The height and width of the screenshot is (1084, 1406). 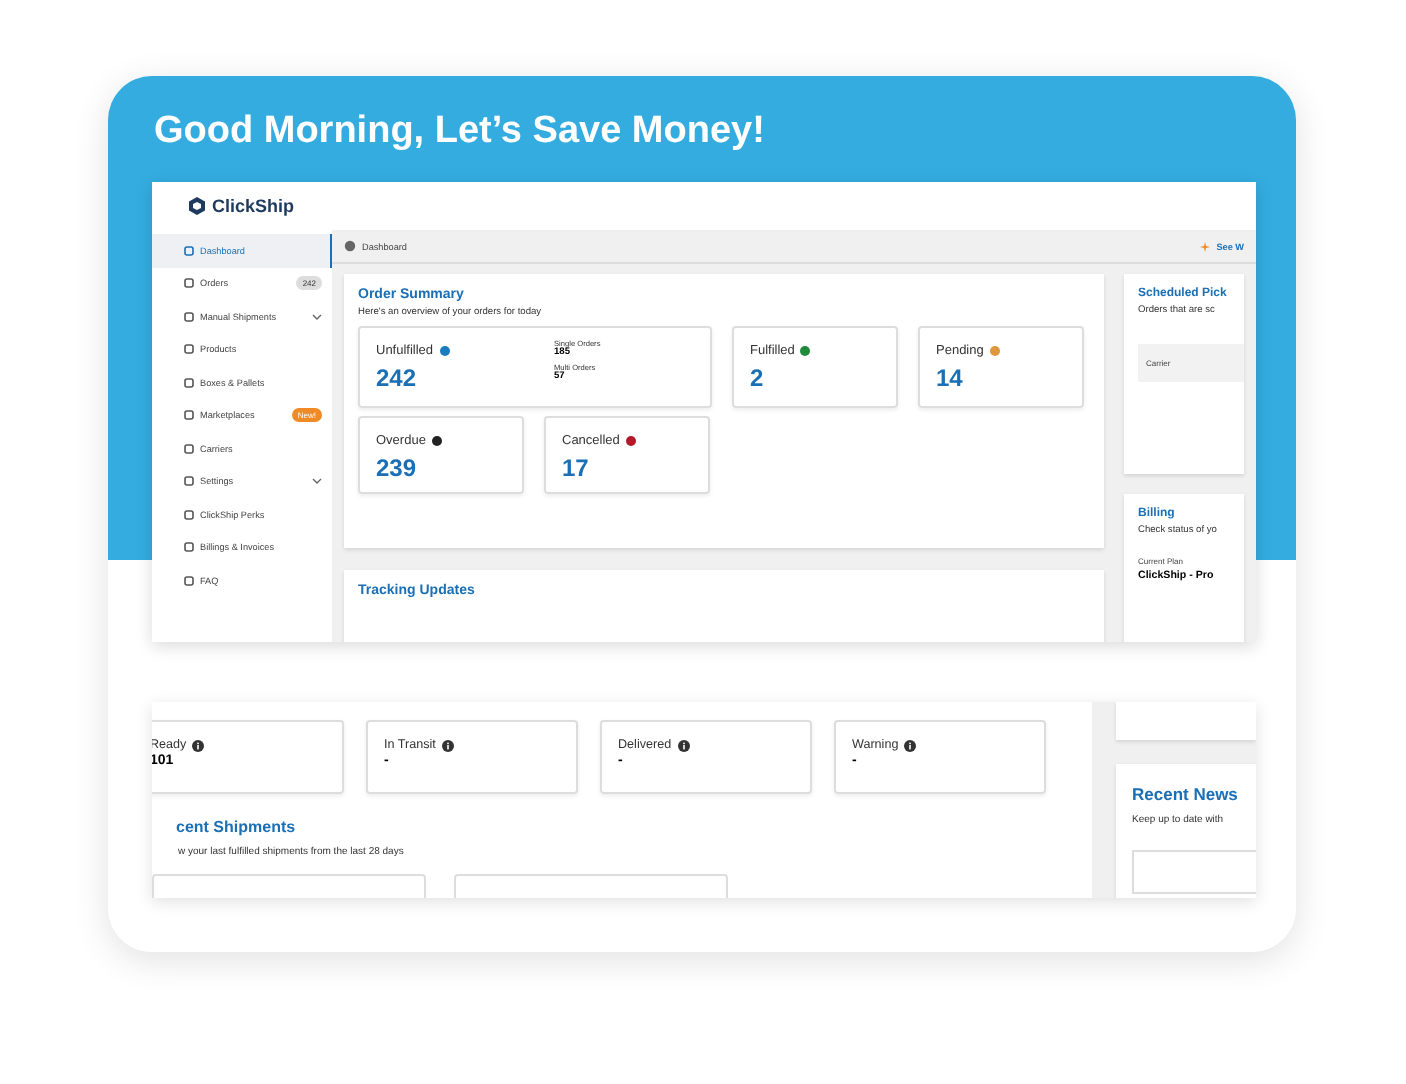 What do you see at coordinates (576, 468) in the screenshot?
I see `stat-value: 17` at bounding box center [576, 468].